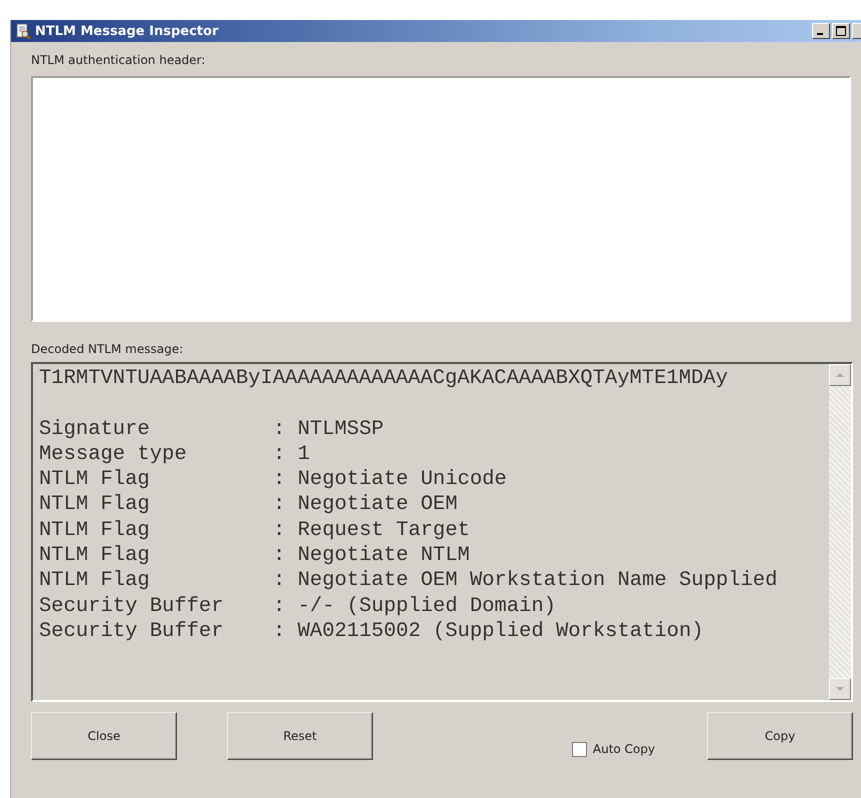  What do you see at coordinates (95, 429) in the screenshot?
I see `field-name: Signature` at bounding box center [95, 429].